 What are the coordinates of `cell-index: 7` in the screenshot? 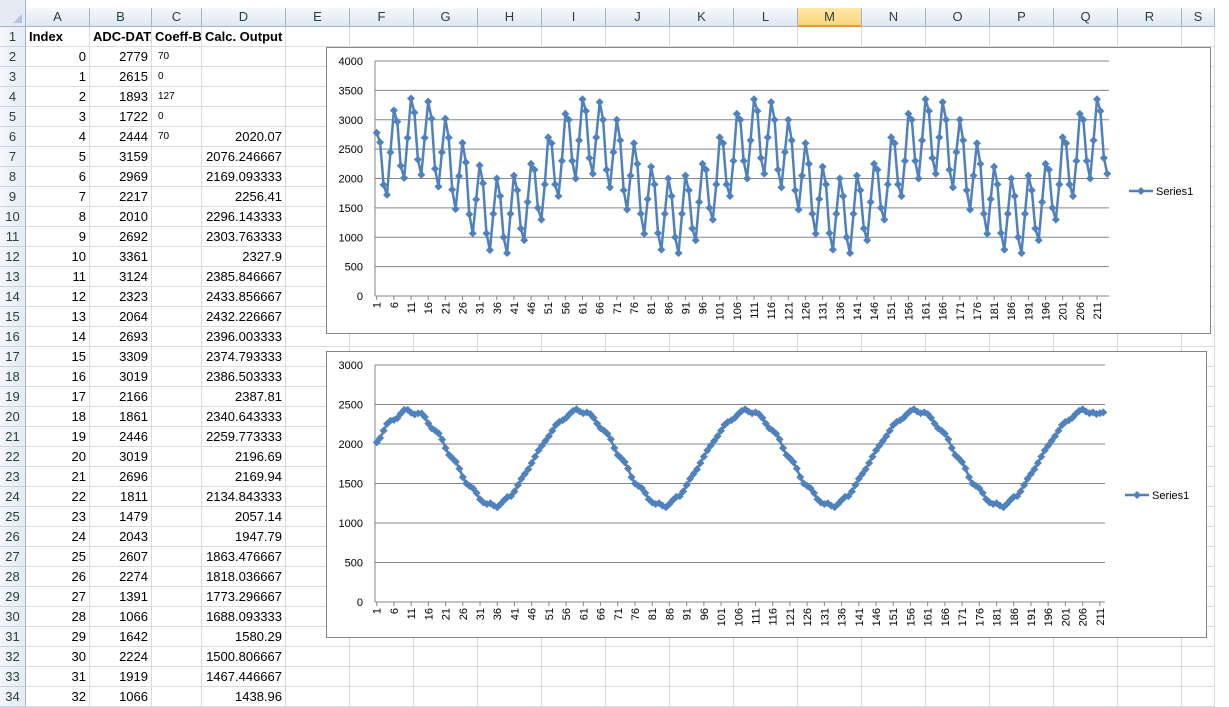 It's located at (58, 197).